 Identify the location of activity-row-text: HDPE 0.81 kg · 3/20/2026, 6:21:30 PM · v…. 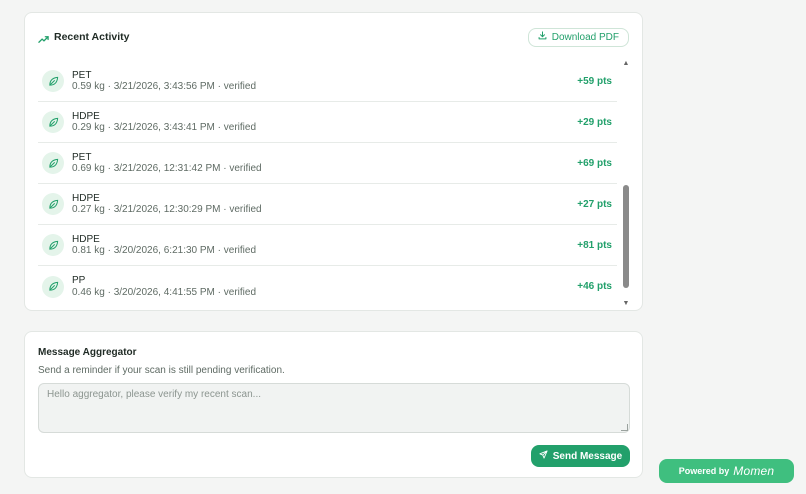
(324, 245).